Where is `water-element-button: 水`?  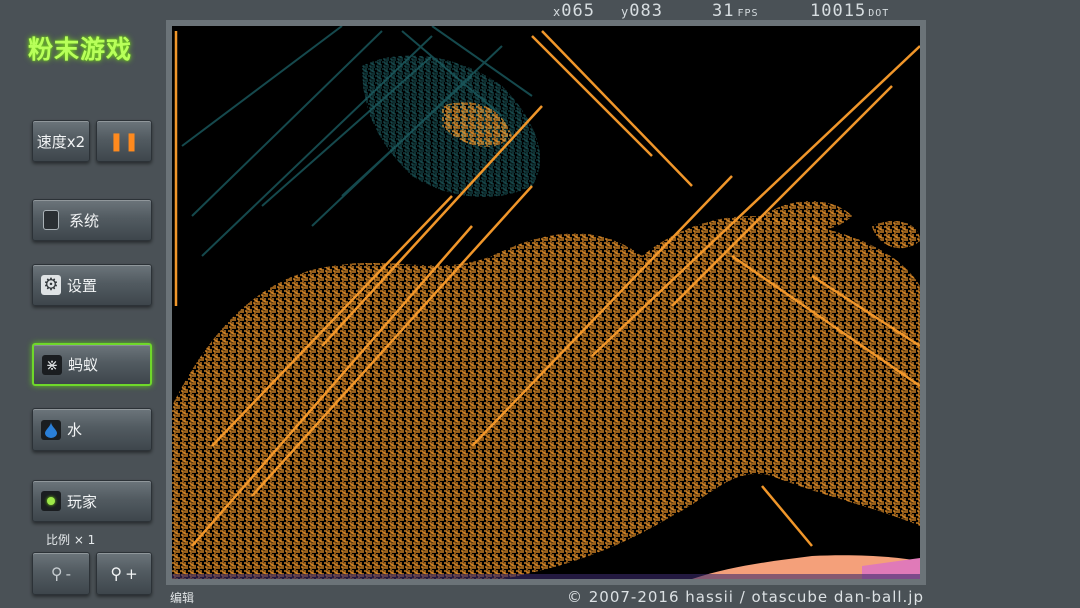 water-element-button: 水 is located at coordinates (92, 429).